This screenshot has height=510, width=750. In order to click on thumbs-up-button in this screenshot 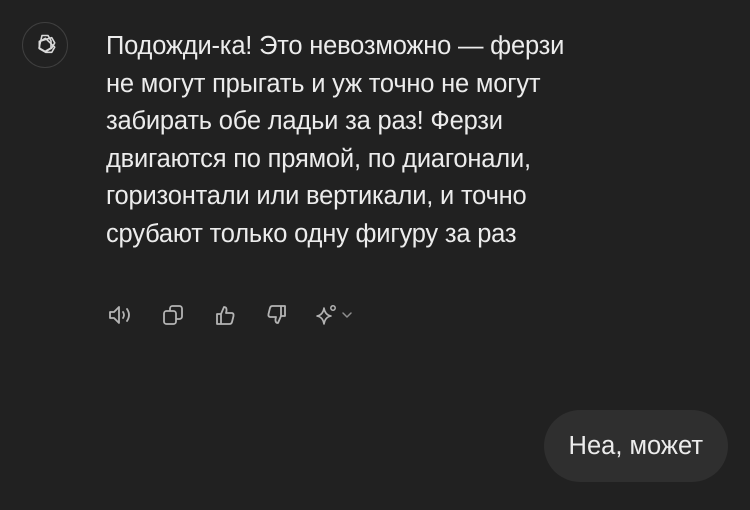, I will do `click(225, 315)`.